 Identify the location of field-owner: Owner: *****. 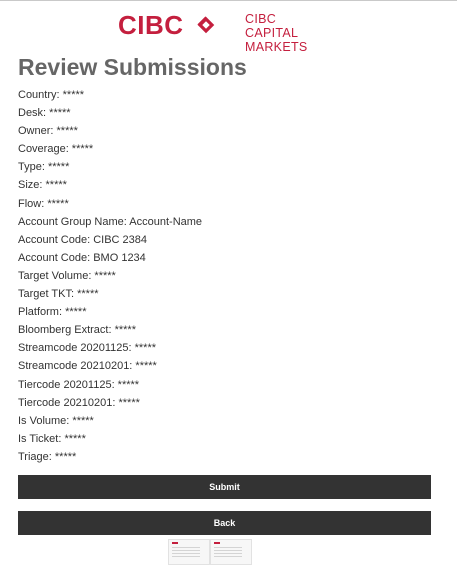
(48, 131).